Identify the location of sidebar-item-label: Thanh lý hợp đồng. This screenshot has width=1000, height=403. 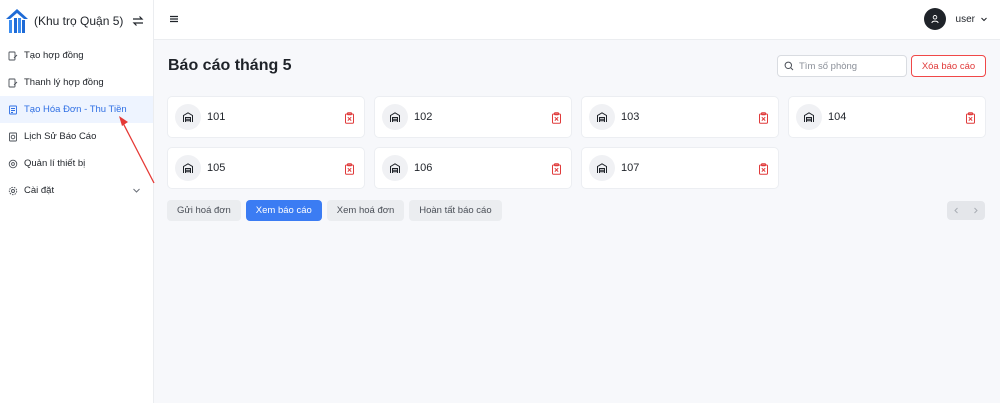
(64, 82).